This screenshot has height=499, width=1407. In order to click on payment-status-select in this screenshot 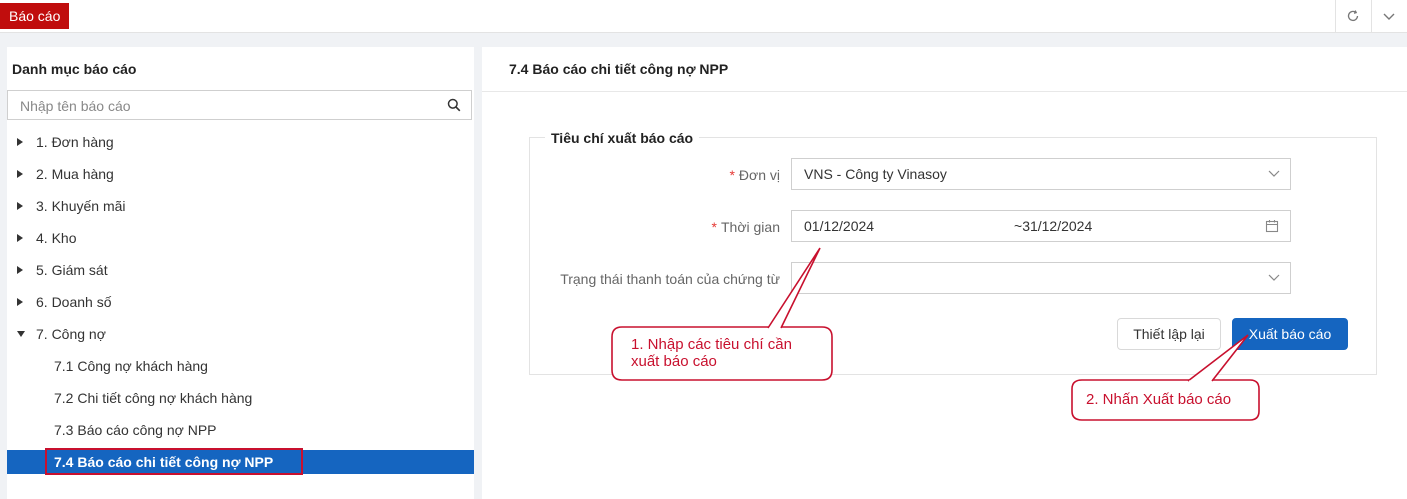, I will do `click(1041, 278)`.